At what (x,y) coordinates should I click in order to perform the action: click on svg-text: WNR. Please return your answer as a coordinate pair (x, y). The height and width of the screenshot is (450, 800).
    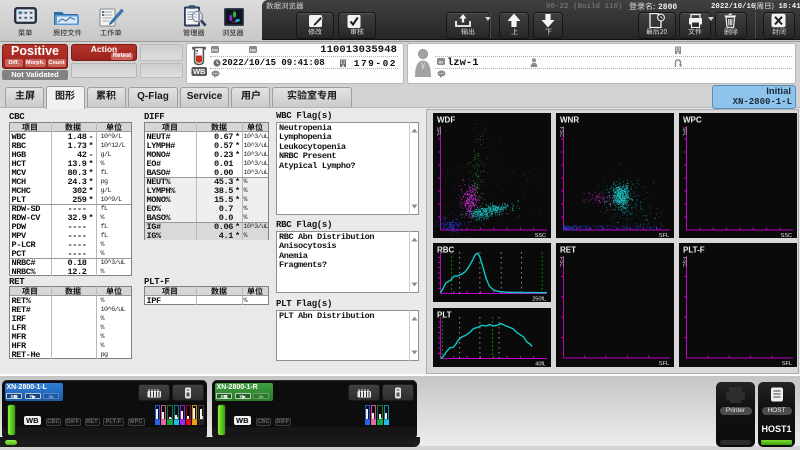
    Looking at the image, I should click on (569, 119).